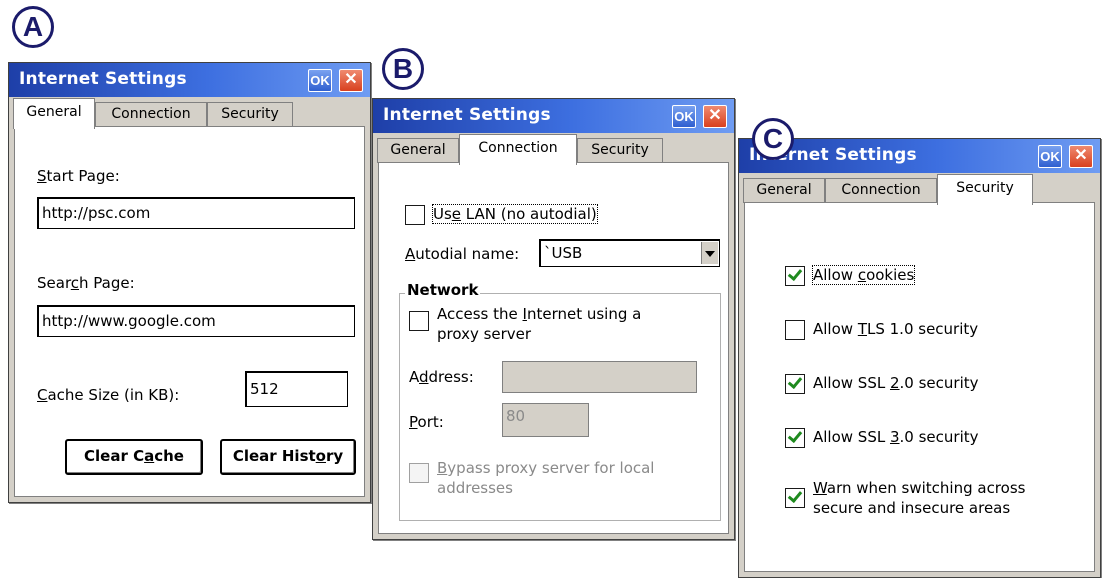 This screenshot has height=578, width=1109. I want to click on allow-ssl2-checkbox, so click(795, 384).